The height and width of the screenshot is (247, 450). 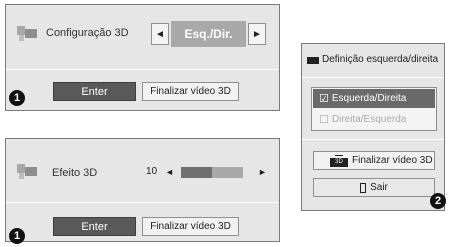 I want to click on next-option-button: ►, so click(x=257, y=34).